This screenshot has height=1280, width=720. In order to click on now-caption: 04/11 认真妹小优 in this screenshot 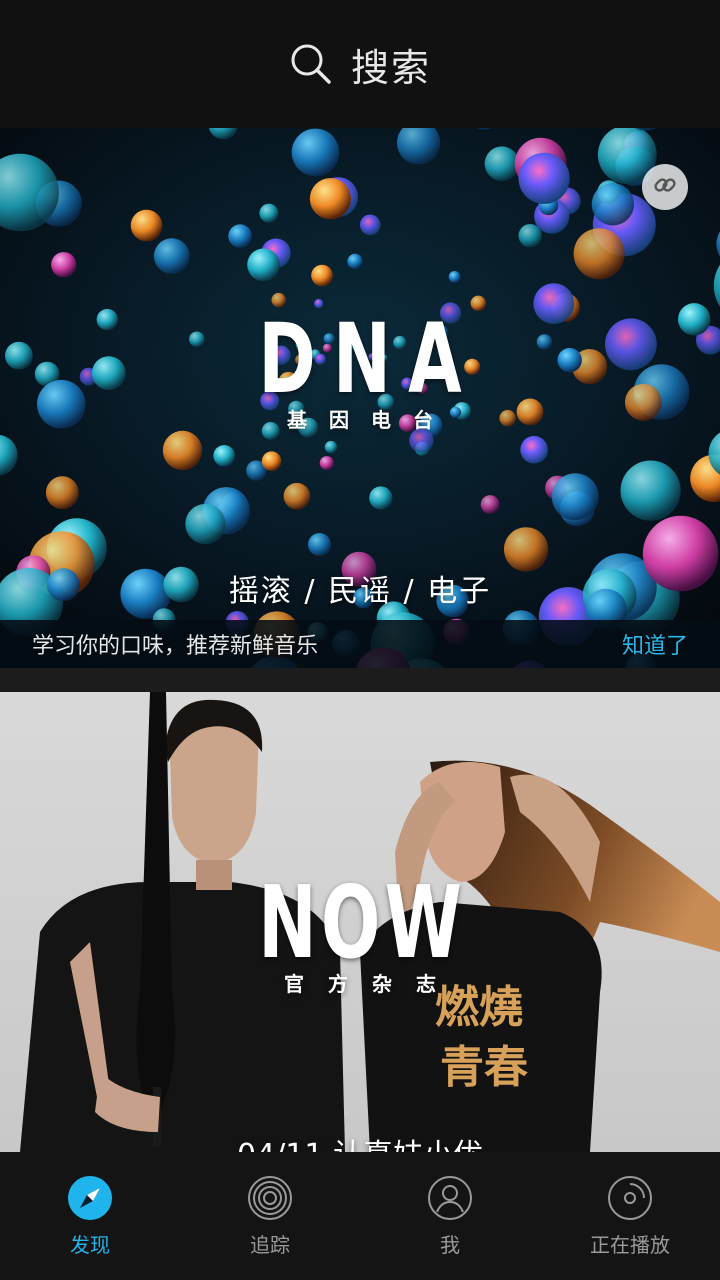, I will do `click(360, 1141)`.